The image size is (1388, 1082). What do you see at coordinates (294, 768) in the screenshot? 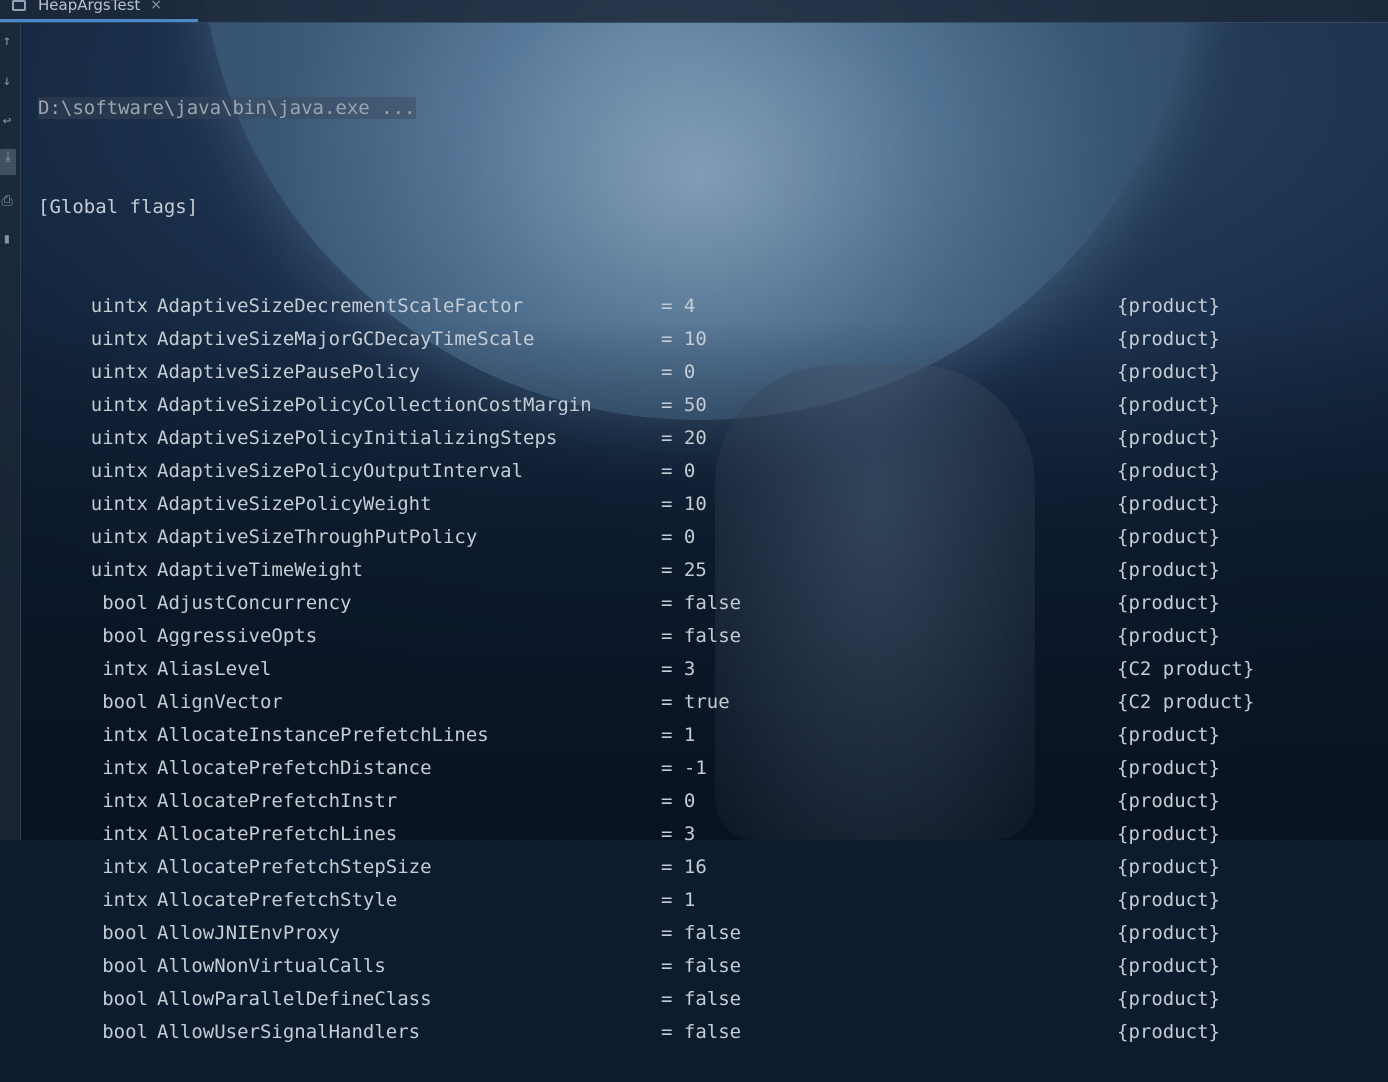
I see `flag-name: AllocatePrefetchDistance` at bounding box center [294, 768].